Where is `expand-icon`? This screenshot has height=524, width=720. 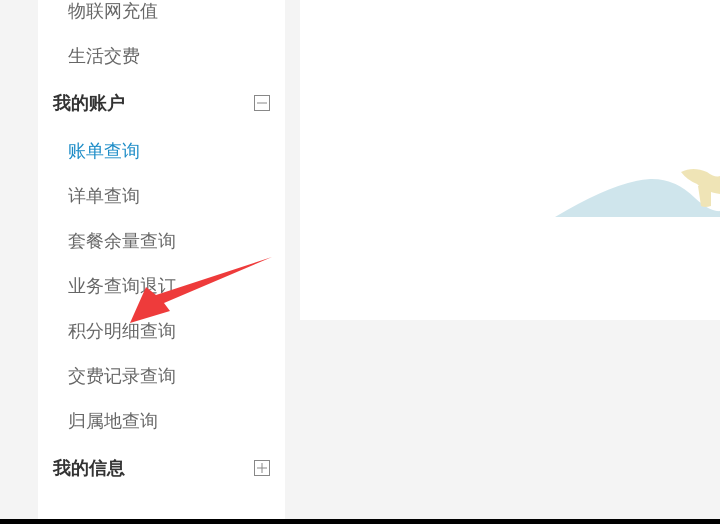
expand-icon is located at coordinates (262, 468).